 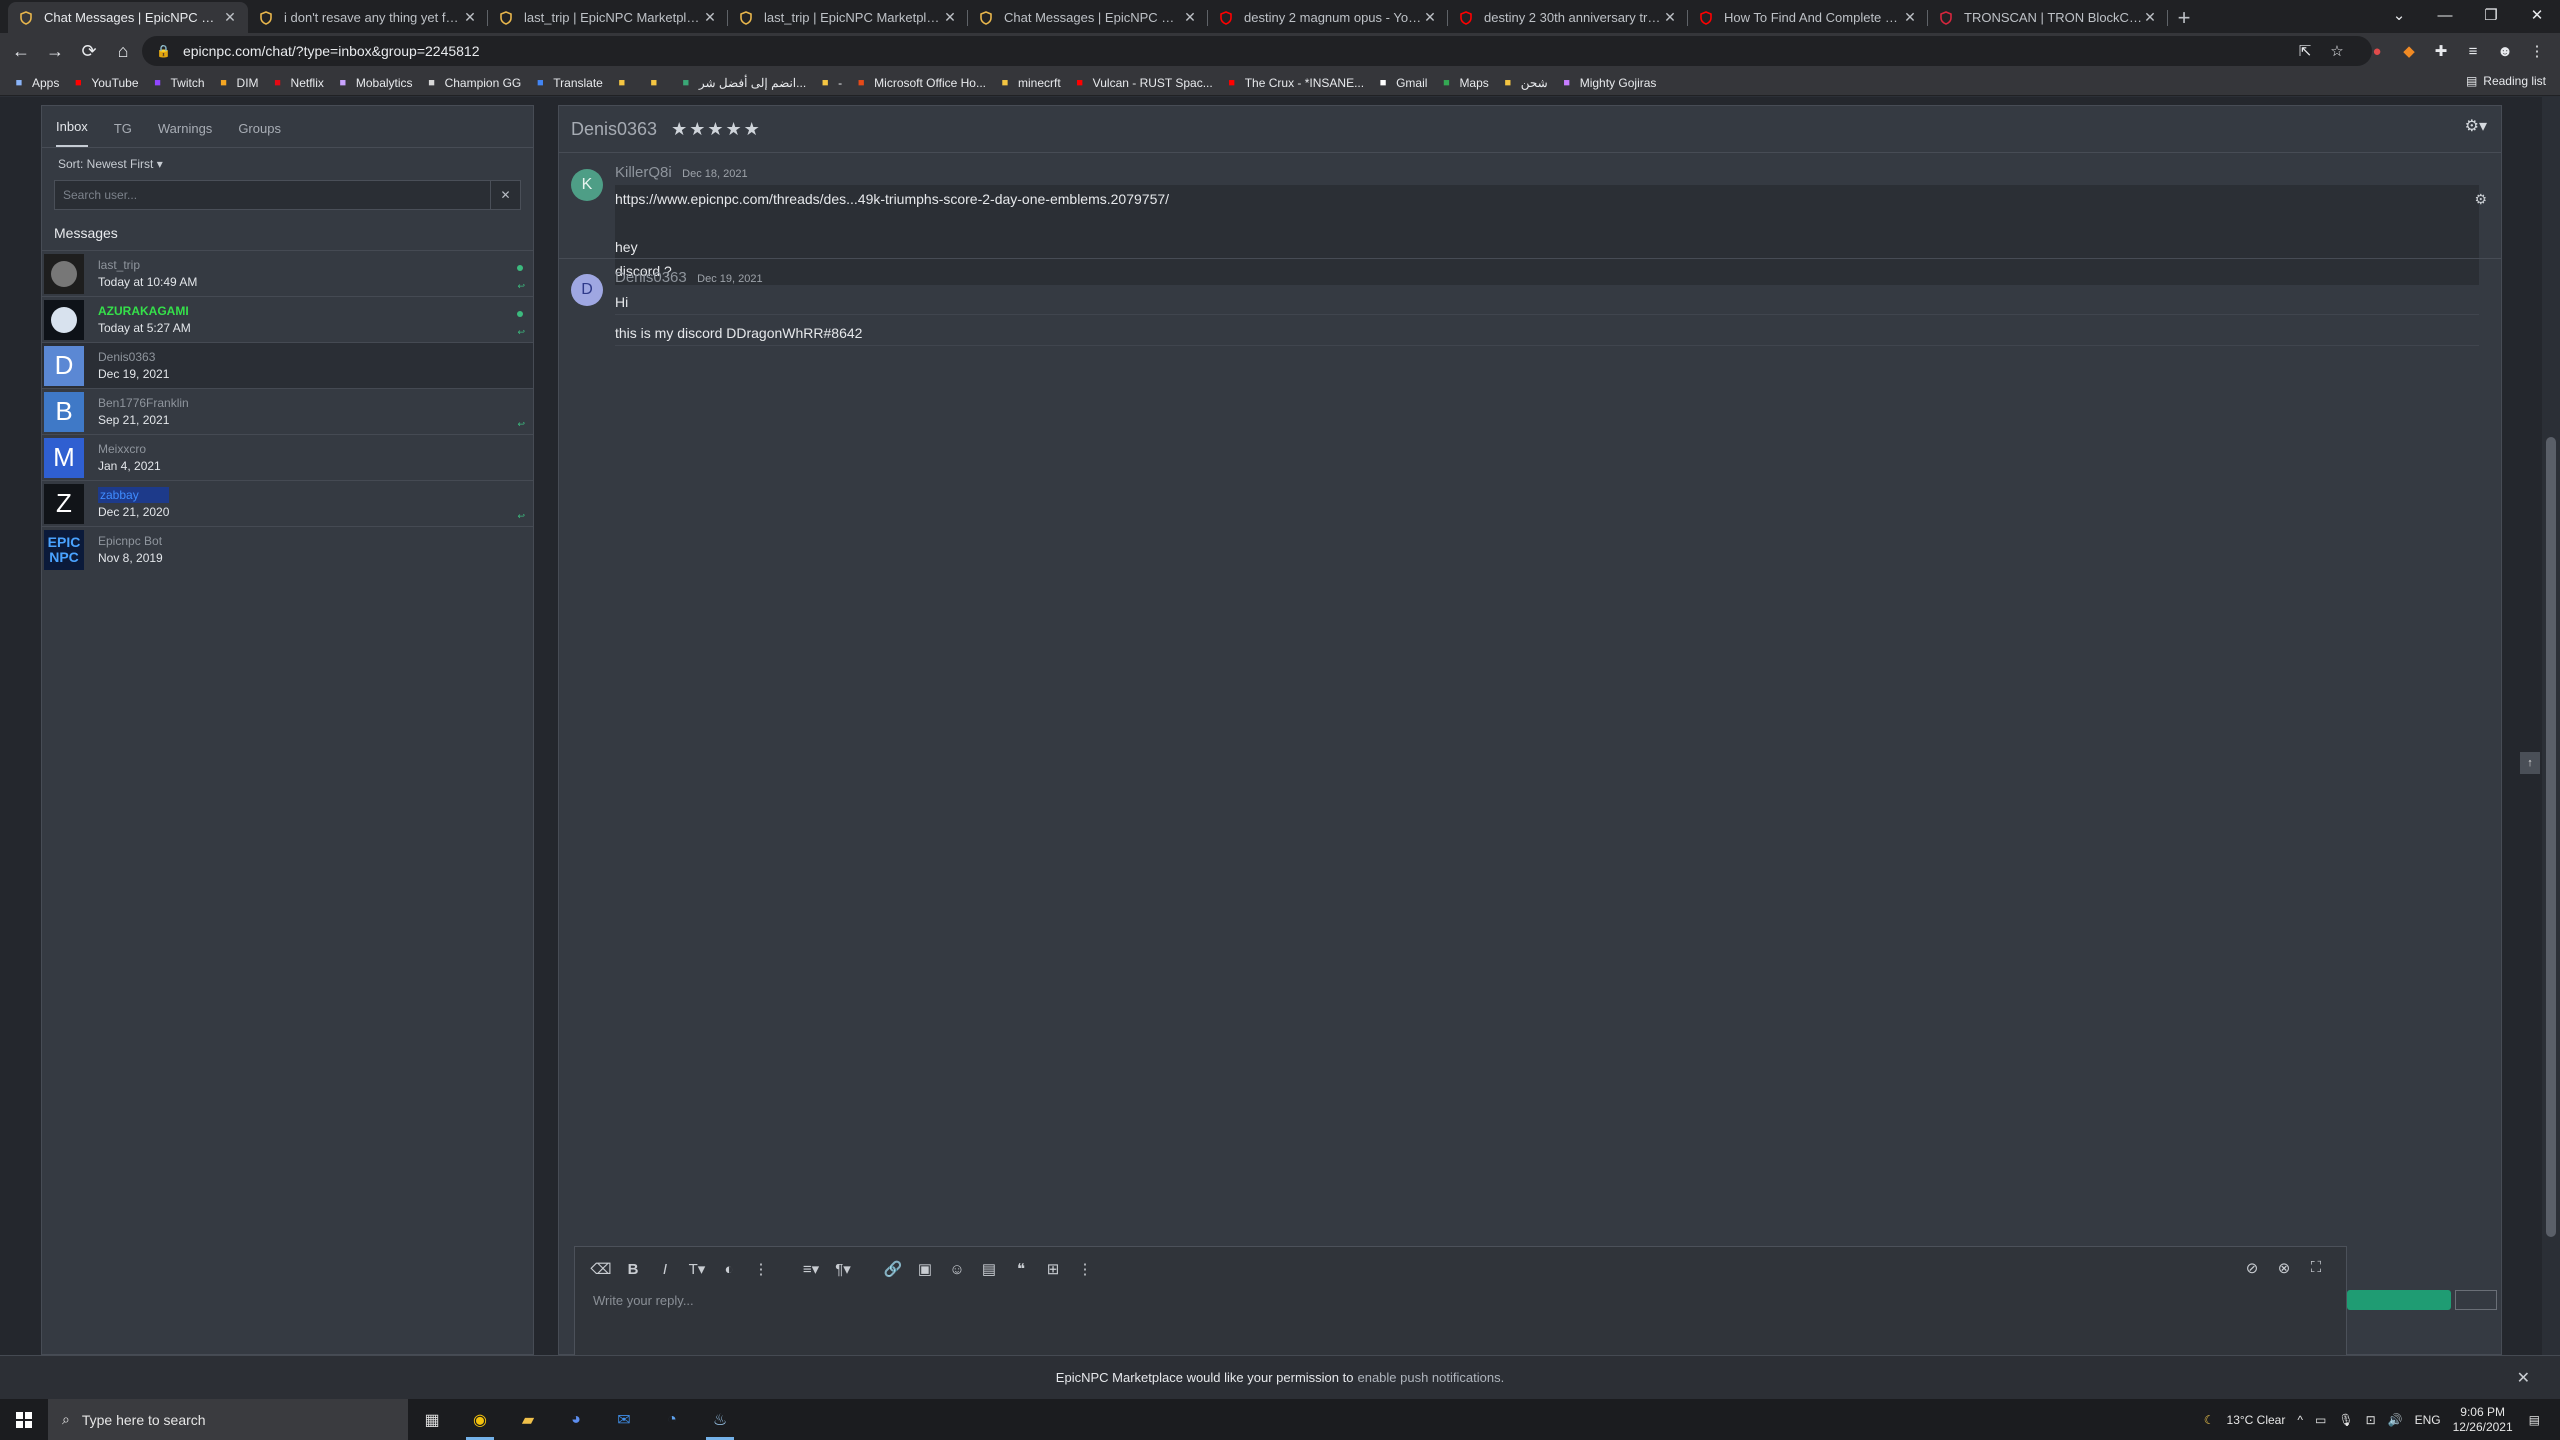 I want to click on remove-format-icon: ⊘, so click(x=2252, y=1268).